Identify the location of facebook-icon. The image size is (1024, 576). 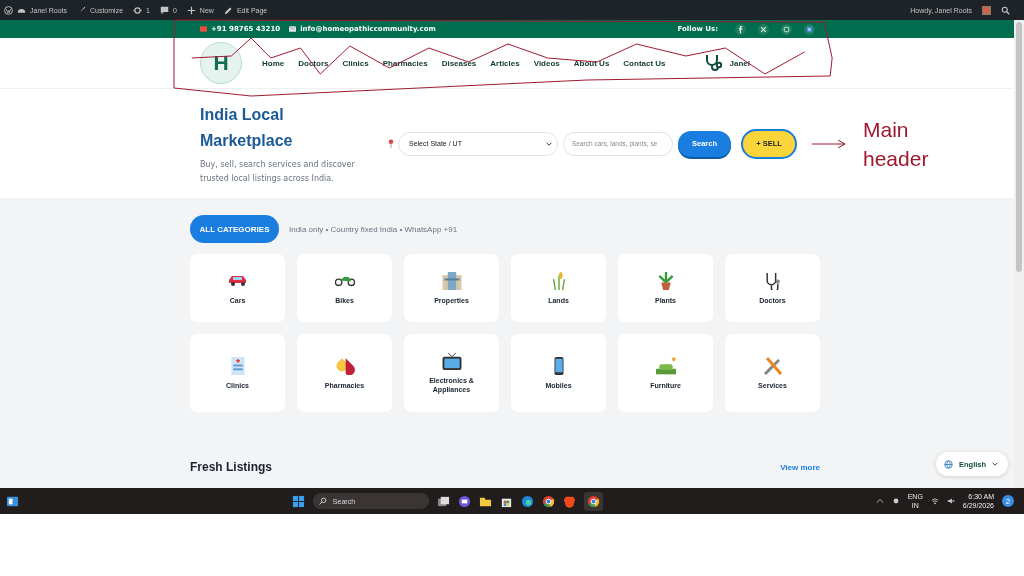
(740, 29).